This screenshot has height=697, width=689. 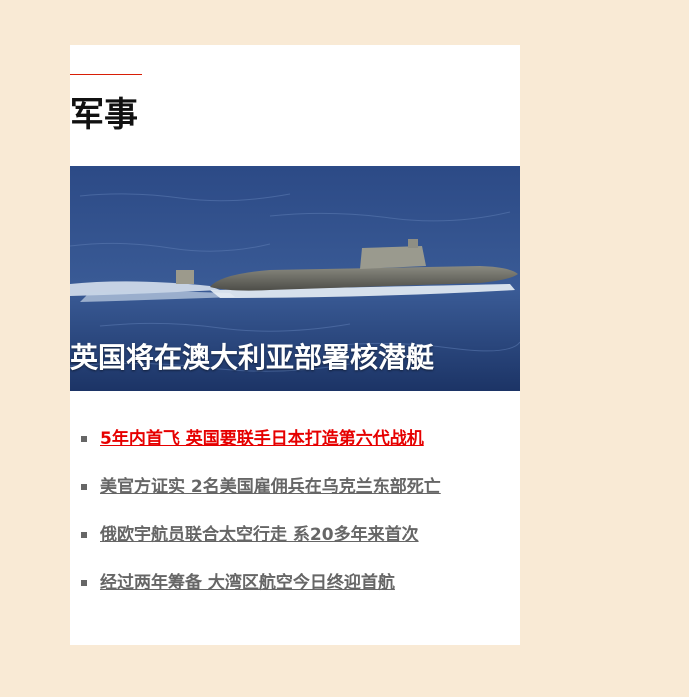 I want to click on list-item: 经过两年筹备 大湾区航空今日终迎首航, so click(x=295, y=583).